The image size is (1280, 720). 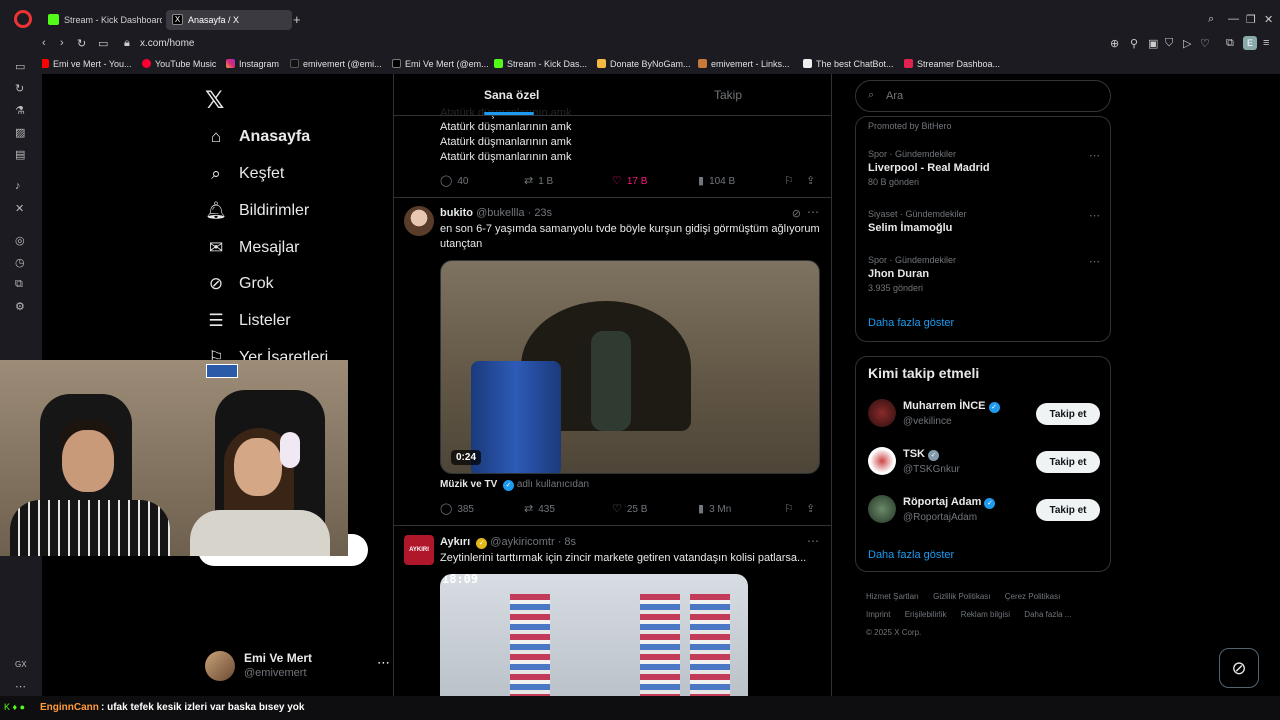 What do you see at coordinates (20, 132) in the screenshot?
I see `ram-limiter-icon: ▨` at bounding box center [20, 132].